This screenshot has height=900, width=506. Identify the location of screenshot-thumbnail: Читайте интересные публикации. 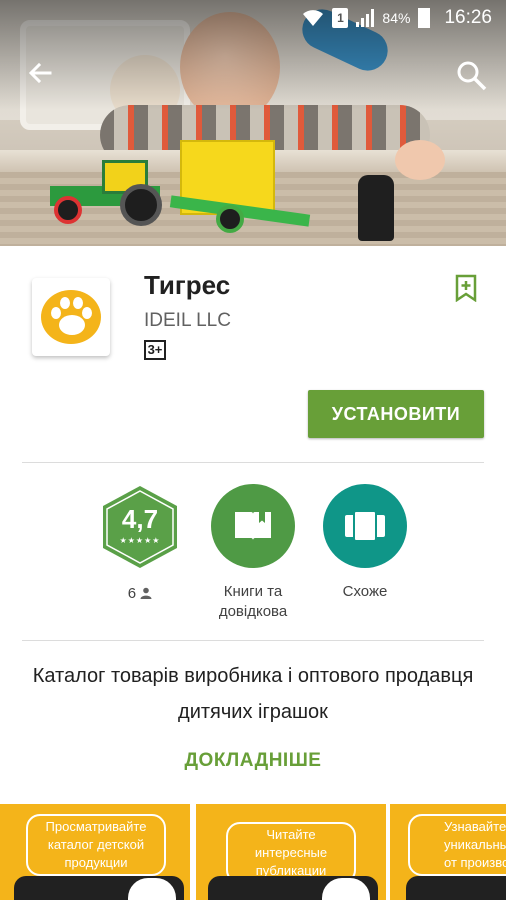
(291, 852).